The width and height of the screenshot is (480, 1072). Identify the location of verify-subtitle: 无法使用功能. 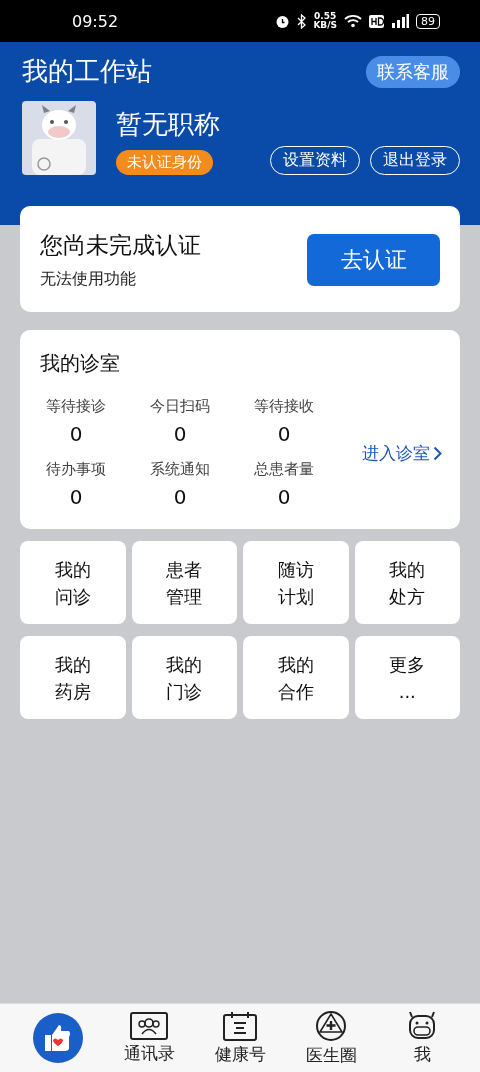
(88, 279).